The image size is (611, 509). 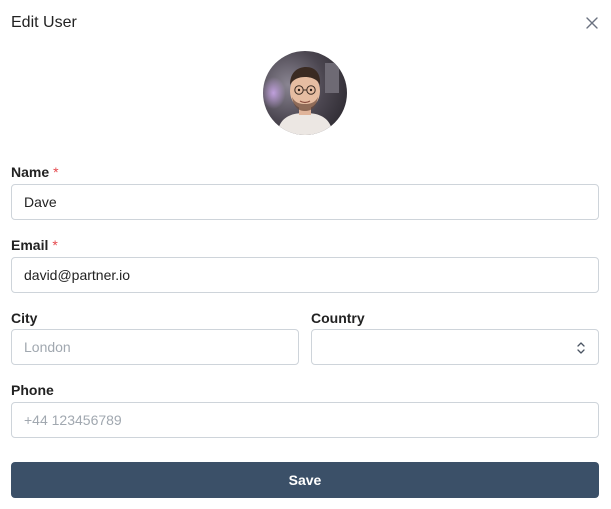 I want to click on phone-label: Phone, so click(x=32, y=390).